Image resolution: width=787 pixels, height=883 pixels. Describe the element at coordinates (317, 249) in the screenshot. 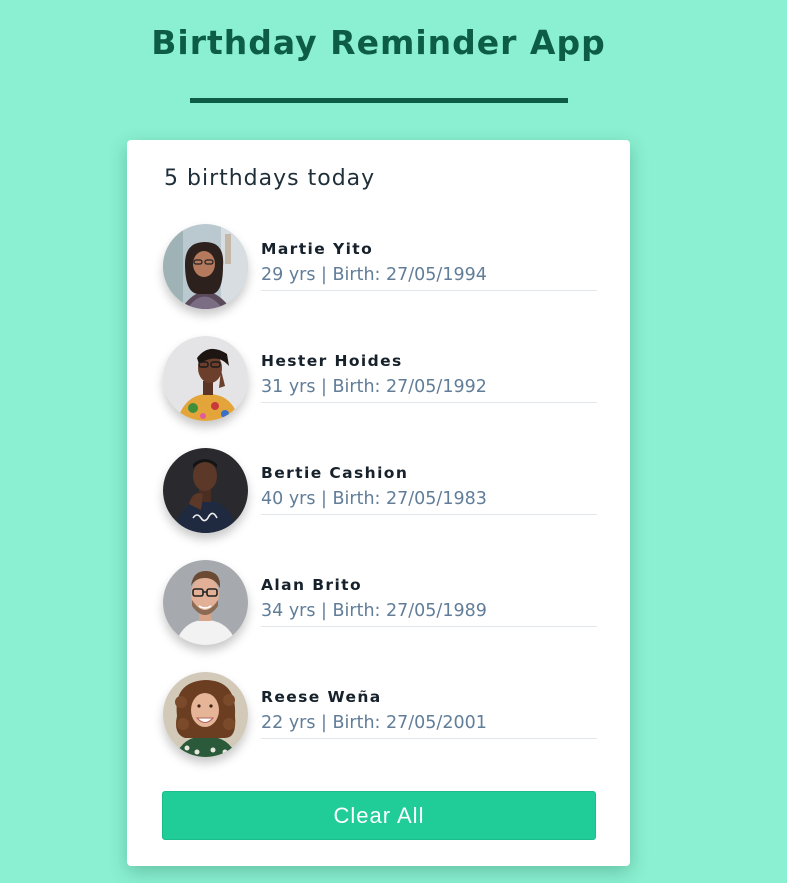

I see `person-name: Martie Yito` at that location.